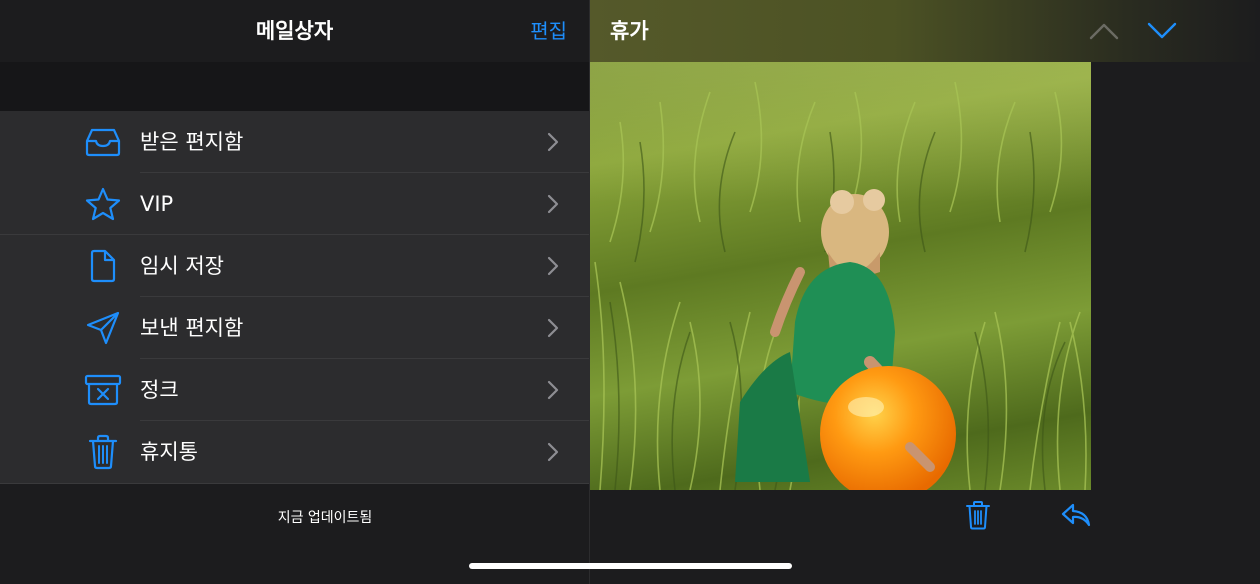  I want to click on list-divider, so click(294, 483).